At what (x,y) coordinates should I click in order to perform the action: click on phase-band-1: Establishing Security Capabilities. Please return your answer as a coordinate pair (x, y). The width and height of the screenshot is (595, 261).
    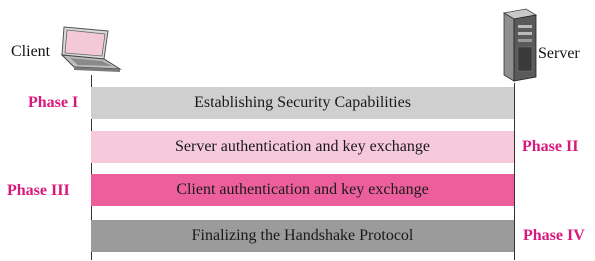
    Looking at the image, I should click on (302, 103).